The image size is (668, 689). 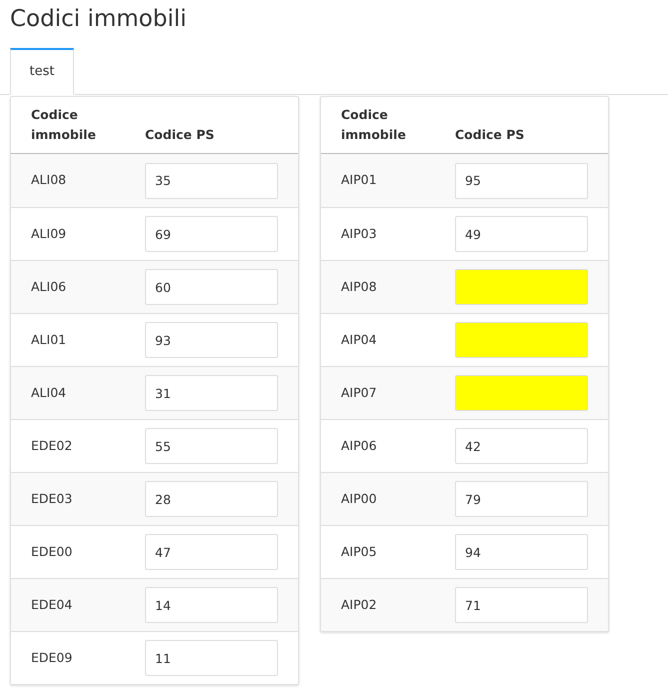 I want to click on input-field: 93, so click(x=211, y=340).